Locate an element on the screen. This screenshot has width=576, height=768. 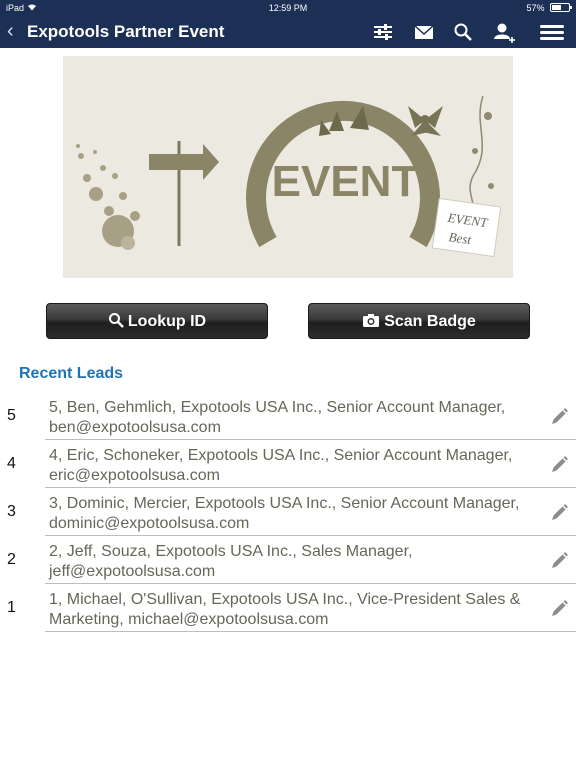
back-icon: ‹ is located at coordinates (10, 31).